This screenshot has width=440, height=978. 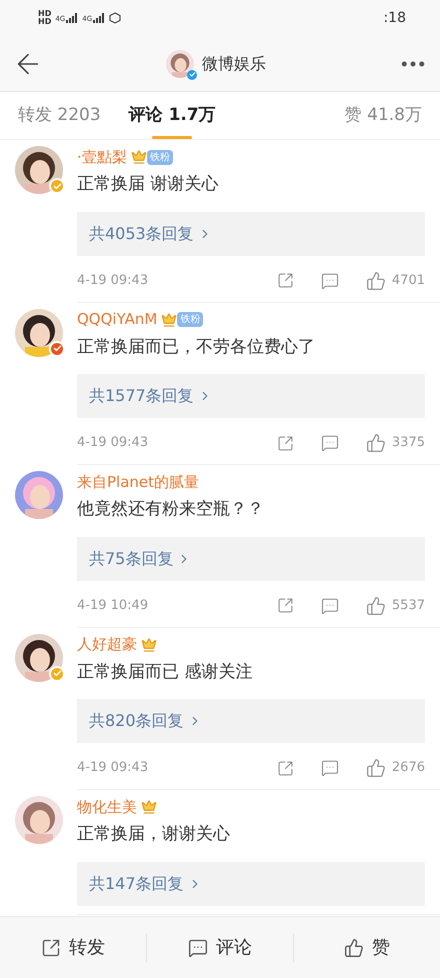 What do you see at coordinates (171, 509) in the screenshot?
I see `comment-text: 他竟然还有粉来空瓶？？` at bounding box center [171, 509].